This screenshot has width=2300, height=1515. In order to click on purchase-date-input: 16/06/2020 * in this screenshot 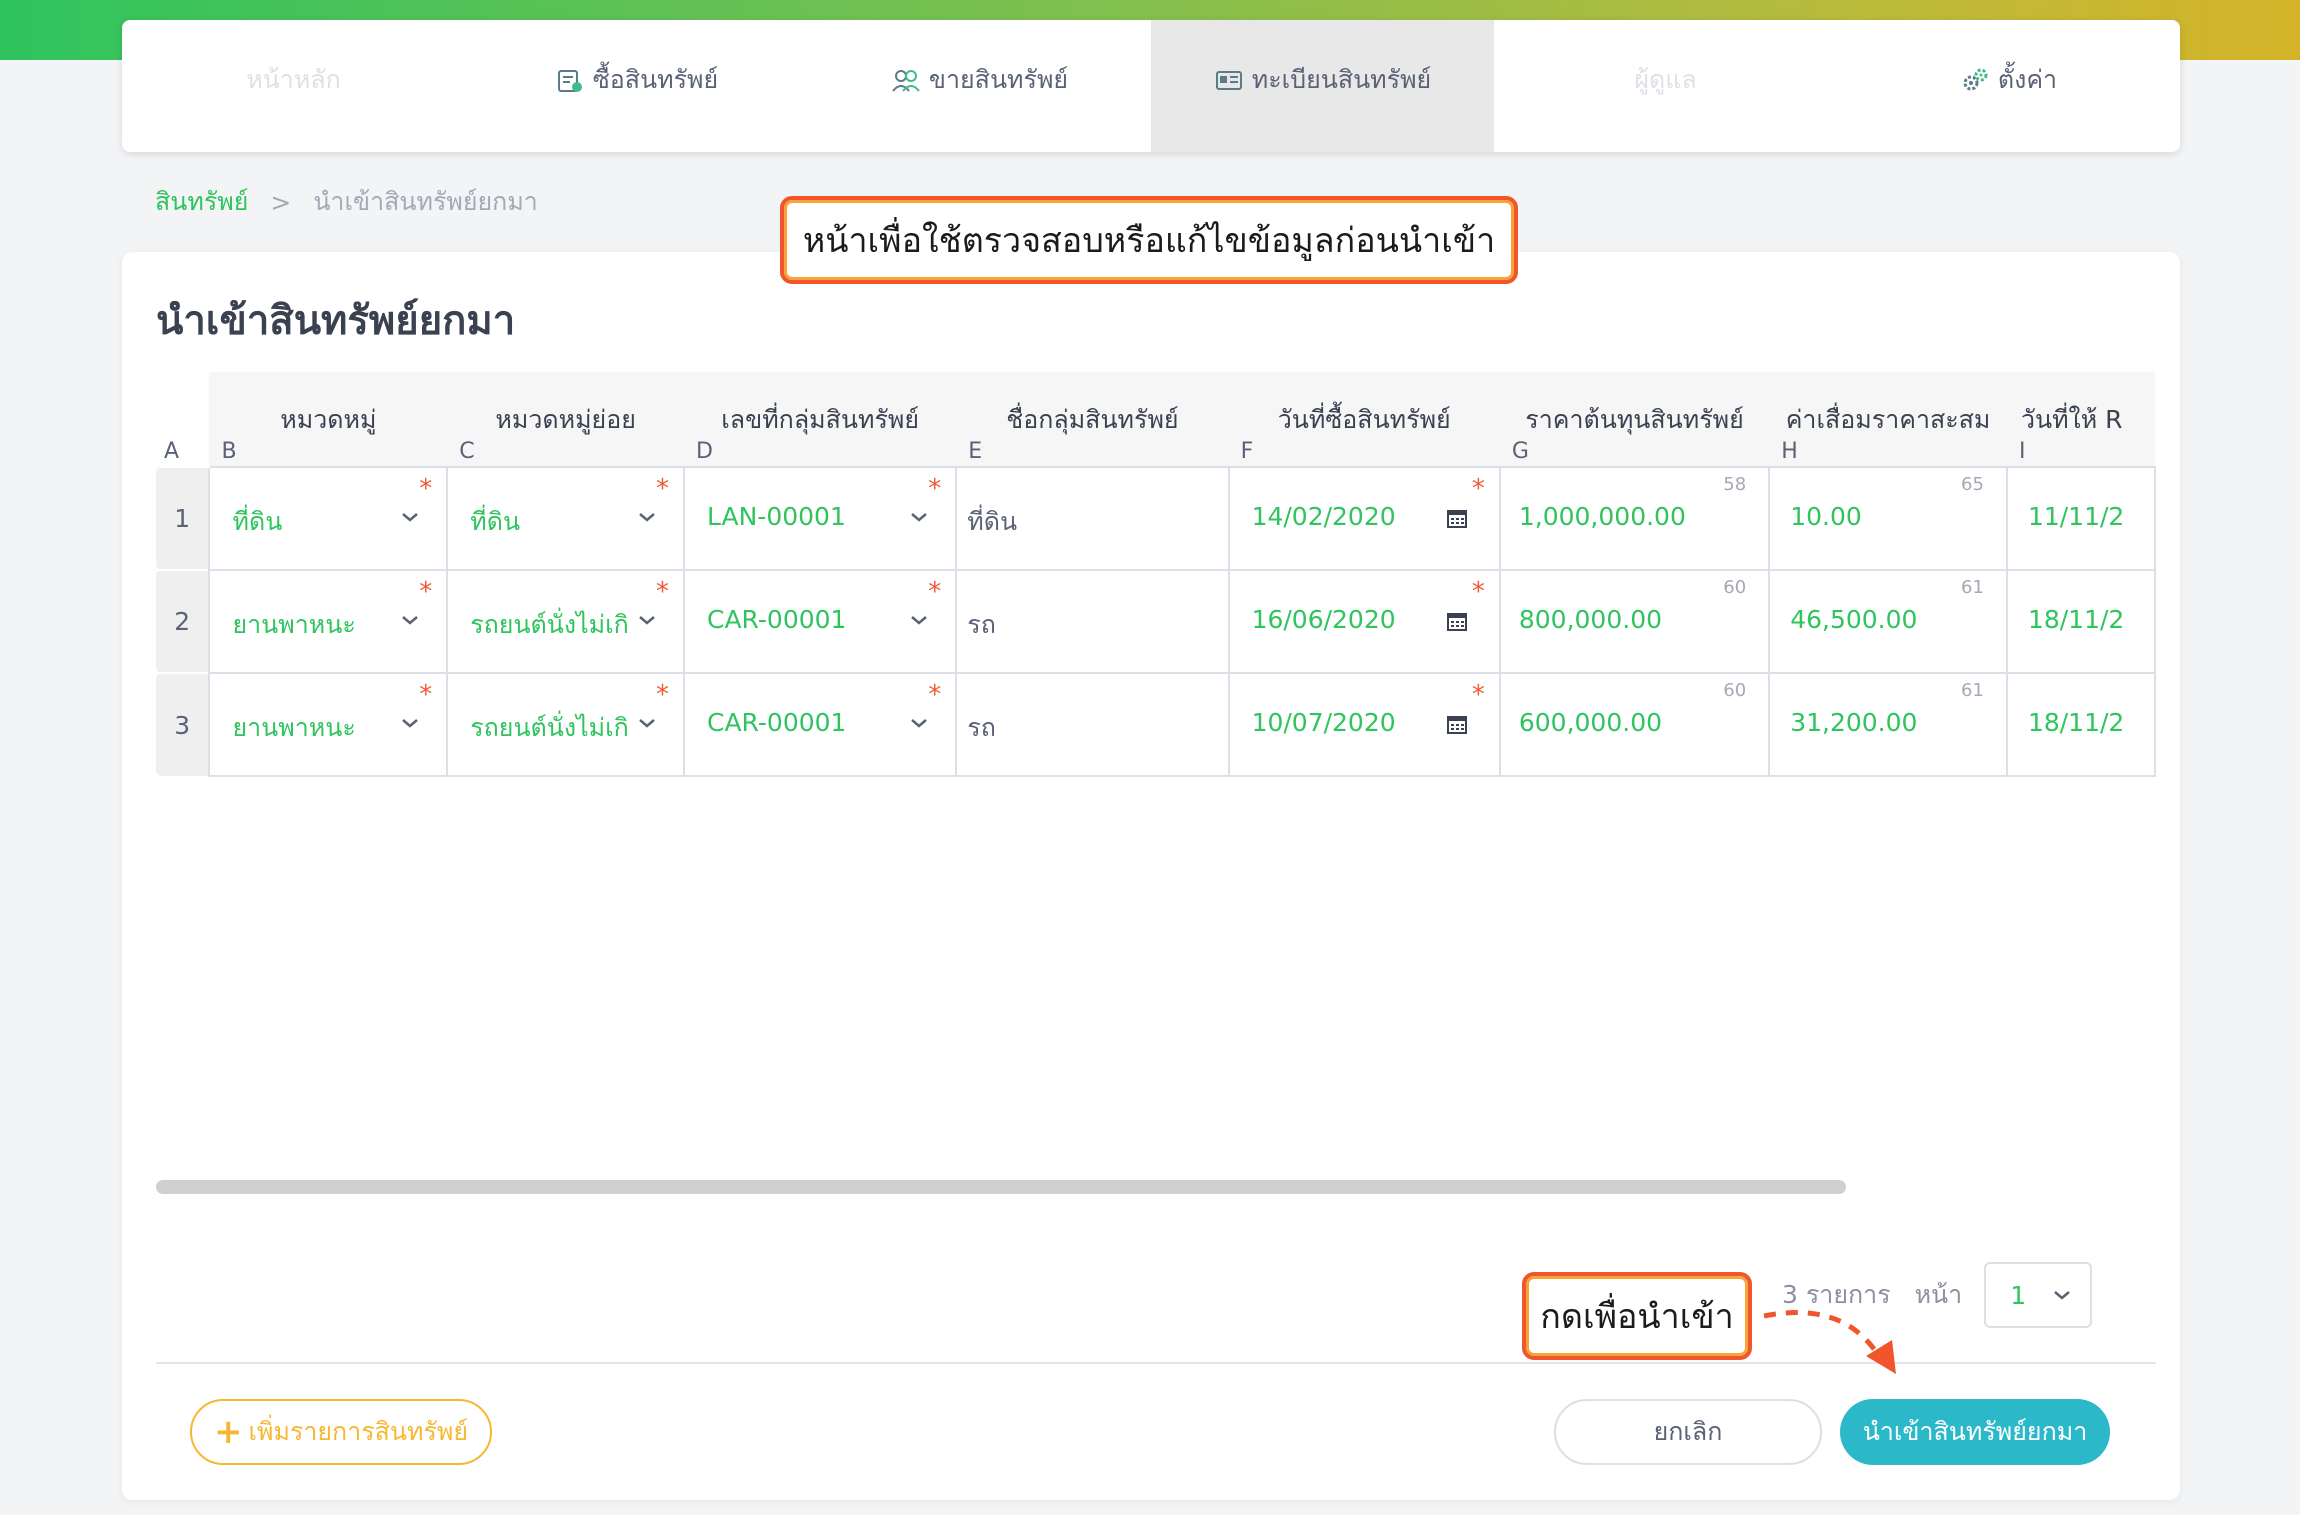, I will do `click(1364, 621)`.